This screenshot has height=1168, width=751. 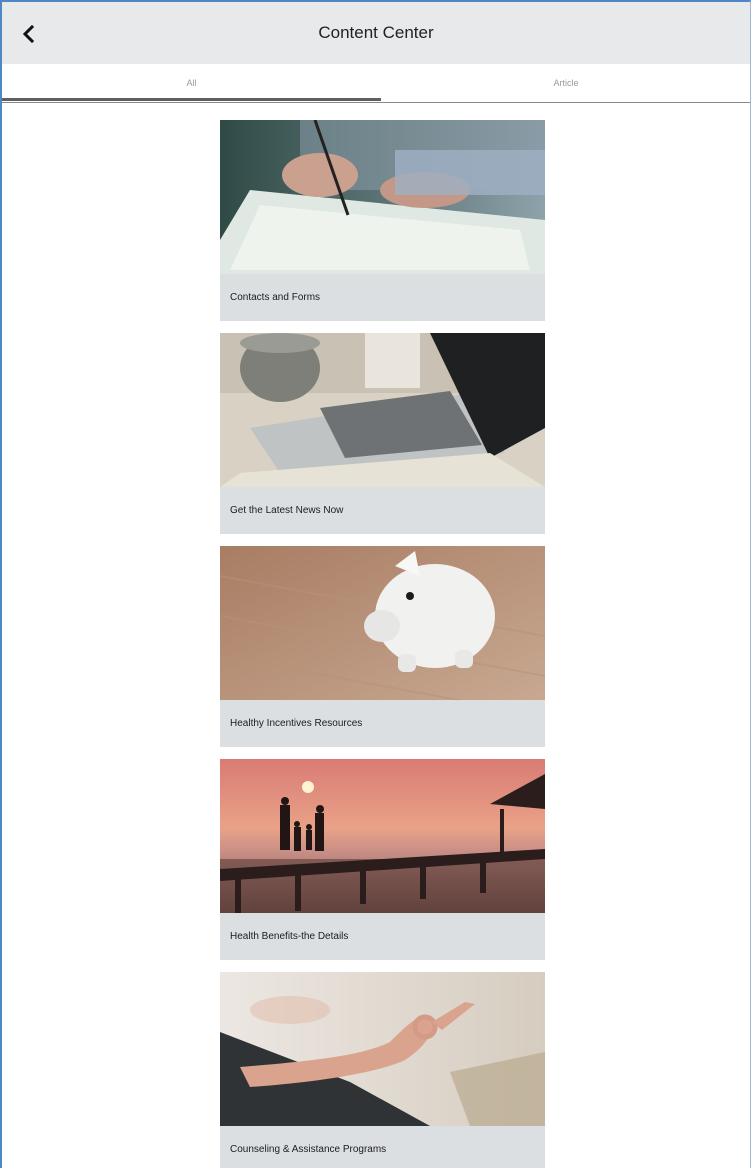 I want to click on meditation-hand-photo, so click(x=382, y=1049).